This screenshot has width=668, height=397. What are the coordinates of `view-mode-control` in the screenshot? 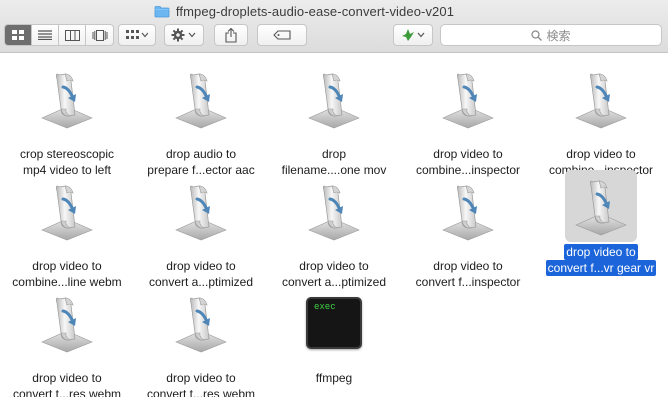 It's located at (59, 35).